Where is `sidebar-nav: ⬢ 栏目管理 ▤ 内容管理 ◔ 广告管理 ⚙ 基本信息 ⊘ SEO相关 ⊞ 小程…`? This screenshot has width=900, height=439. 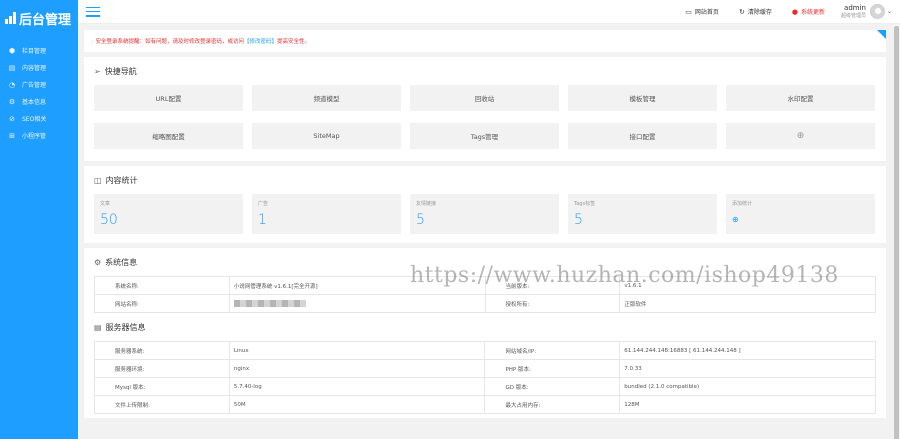 sidebar-nav: ⬢ 栏目管理 ▤ 内容管理 ◔ 广告管理 ⚙ 基本信息 ⊘ SEO相关 ⊞ 小程… is located at coordinates (39, 93).